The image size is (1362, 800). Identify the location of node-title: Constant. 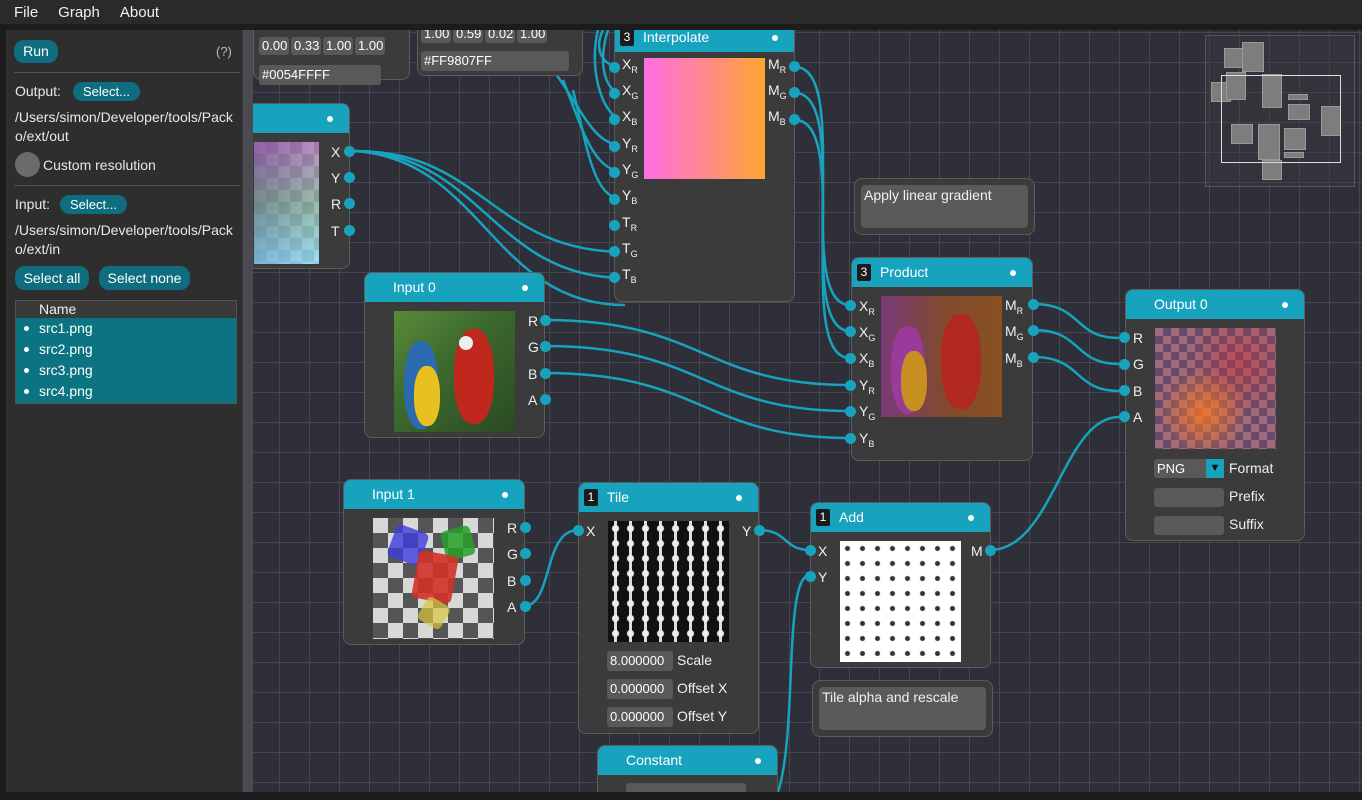
(687, 760).